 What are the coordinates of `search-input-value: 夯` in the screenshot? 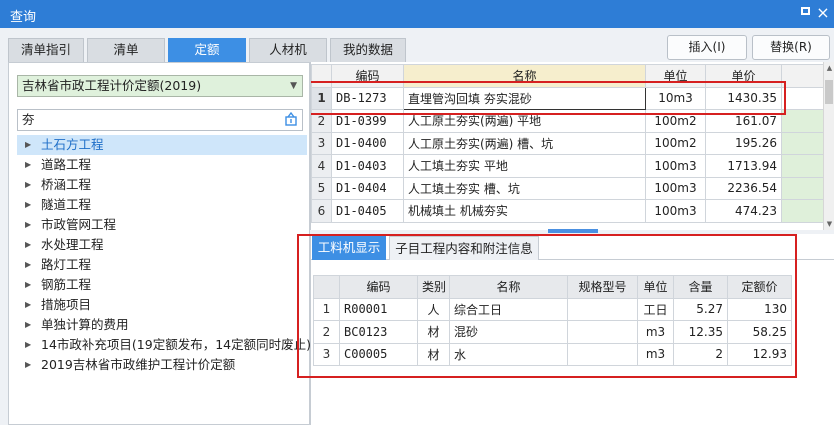 It's located at (28, 119).